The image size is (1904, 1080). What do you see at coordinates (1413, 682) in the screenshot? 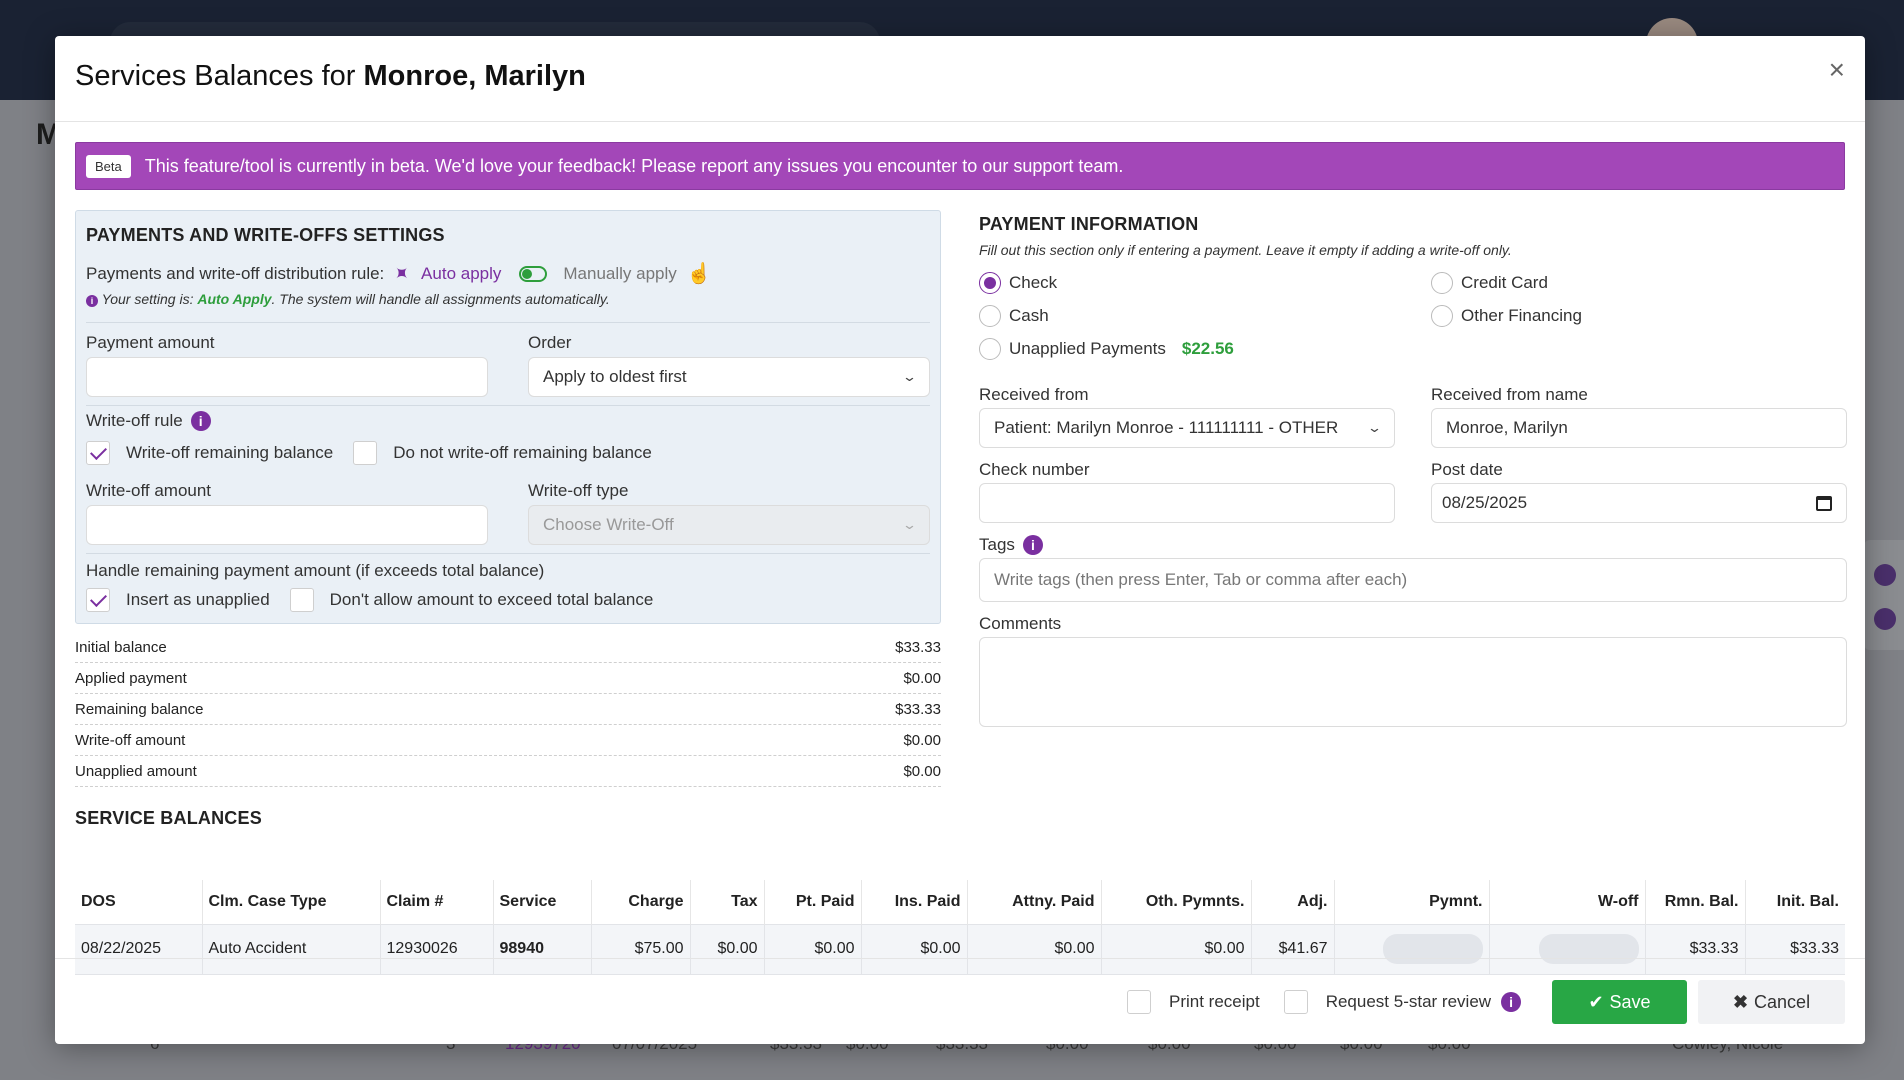
I see `comments-textarea` at bounding box center [1413, 682].